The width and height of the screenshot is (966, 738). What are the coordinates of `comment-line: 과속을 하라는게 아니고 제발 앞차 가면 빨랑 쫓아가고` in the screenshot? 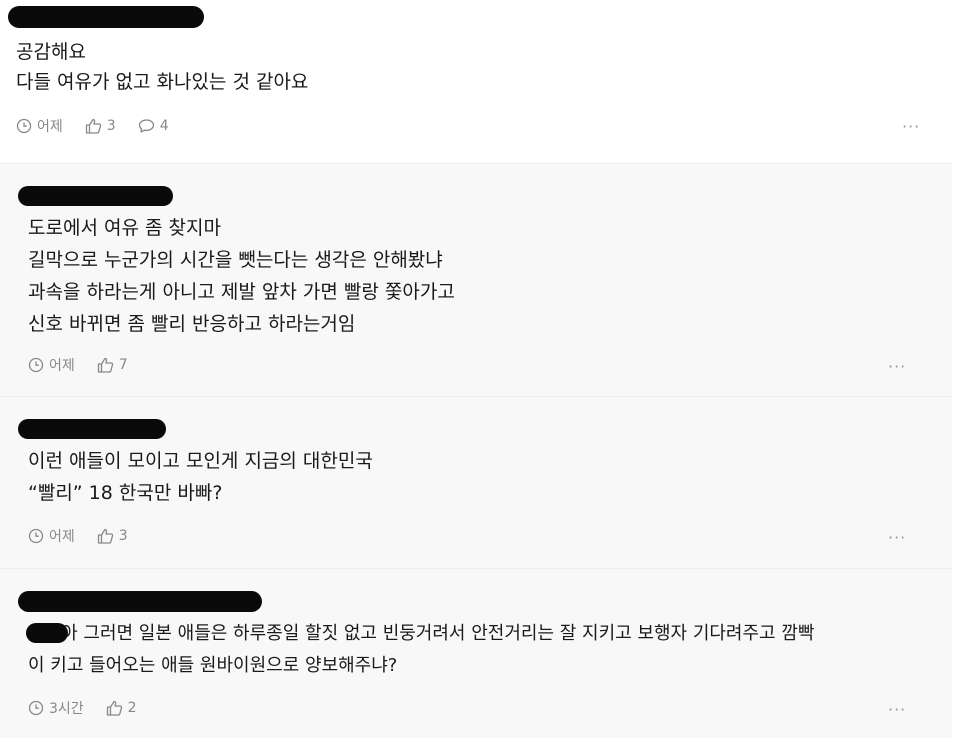 It's located at (241, 292).